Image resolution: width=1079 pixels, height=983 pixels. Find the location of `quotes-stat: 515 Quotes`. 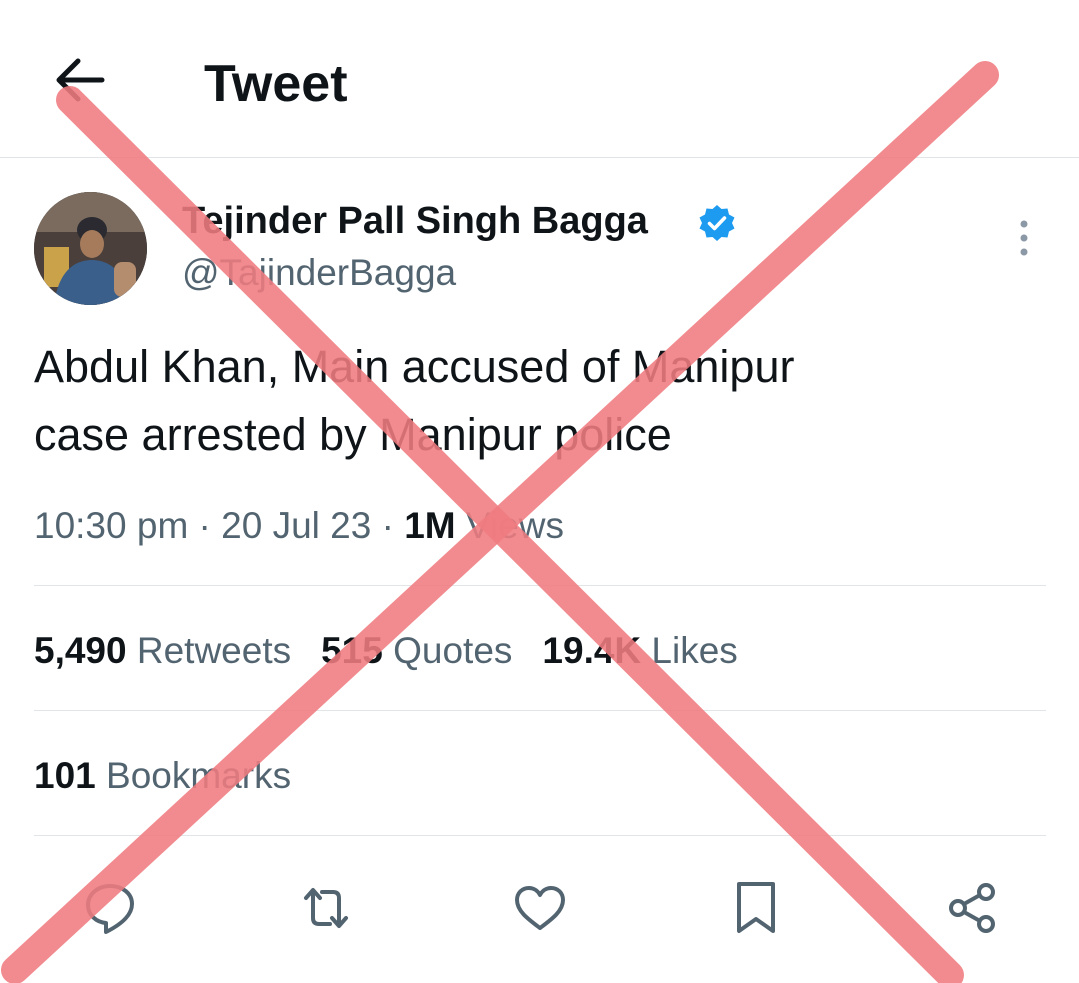

quotes-stat: 515 Quotes is located at coordinates (416, 651).